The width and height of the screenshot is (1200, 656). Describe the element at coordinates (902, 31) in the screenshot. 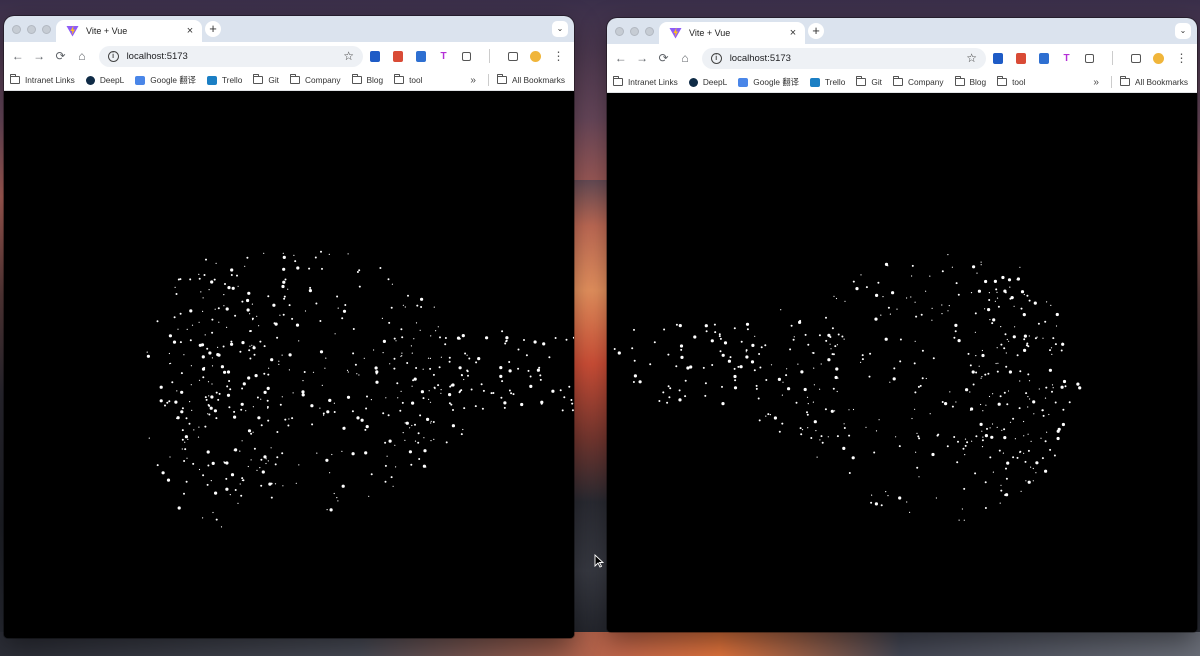

I see `tab-strip: Vite + Vue × + ⌄` at that location.